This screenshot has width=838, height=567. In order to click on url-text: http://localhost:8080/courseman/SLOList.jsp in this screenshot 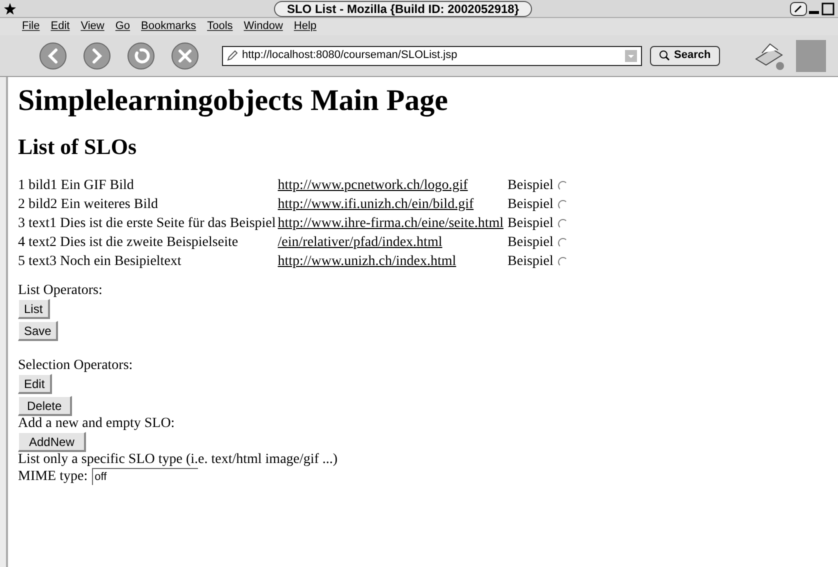, I will do `click(350, 56)`.